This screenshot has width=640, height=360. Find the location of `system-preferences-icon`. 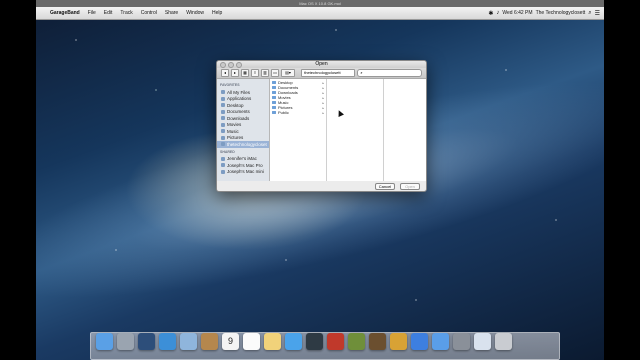

system-preferences-icon is located at coordinates (461, 341).